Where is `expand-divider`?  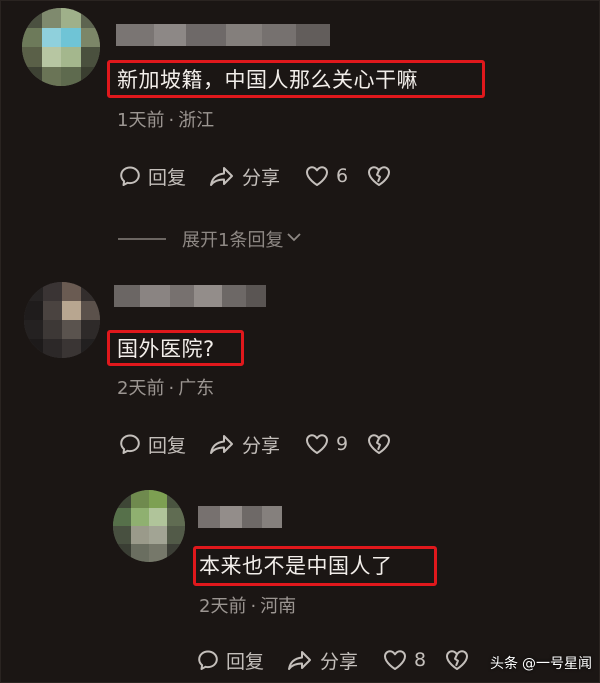
expand-divider is located at coordinates (142, 239).